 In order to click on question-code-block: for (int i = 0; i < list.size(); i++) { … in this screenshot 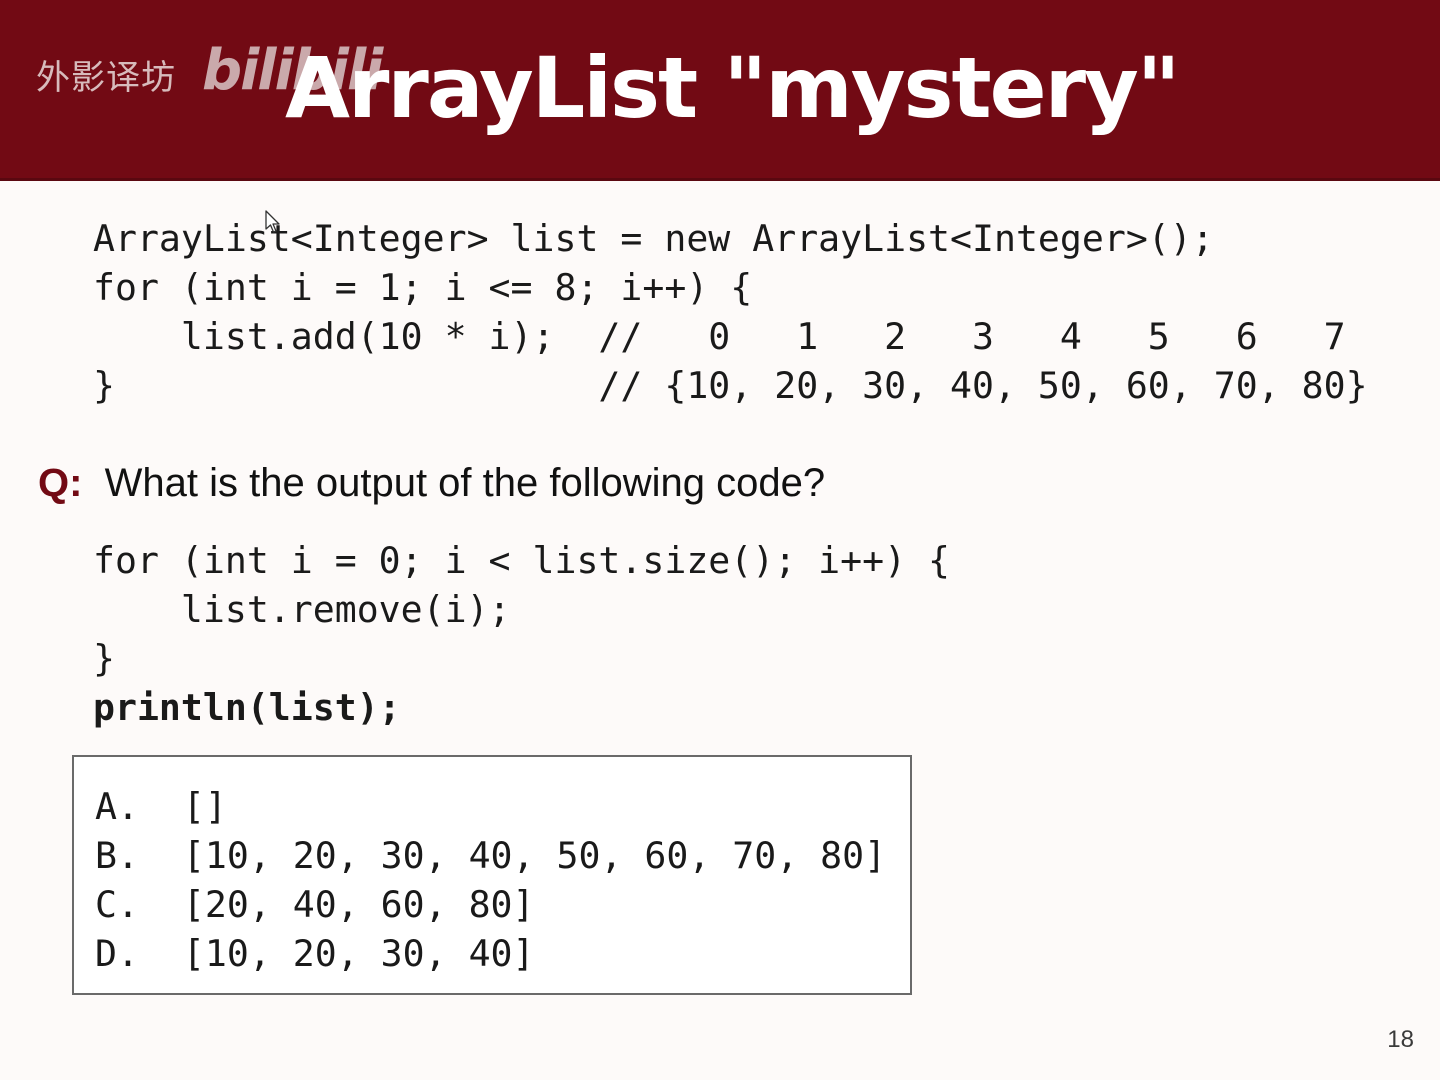, I will do `click(521, 634)`.